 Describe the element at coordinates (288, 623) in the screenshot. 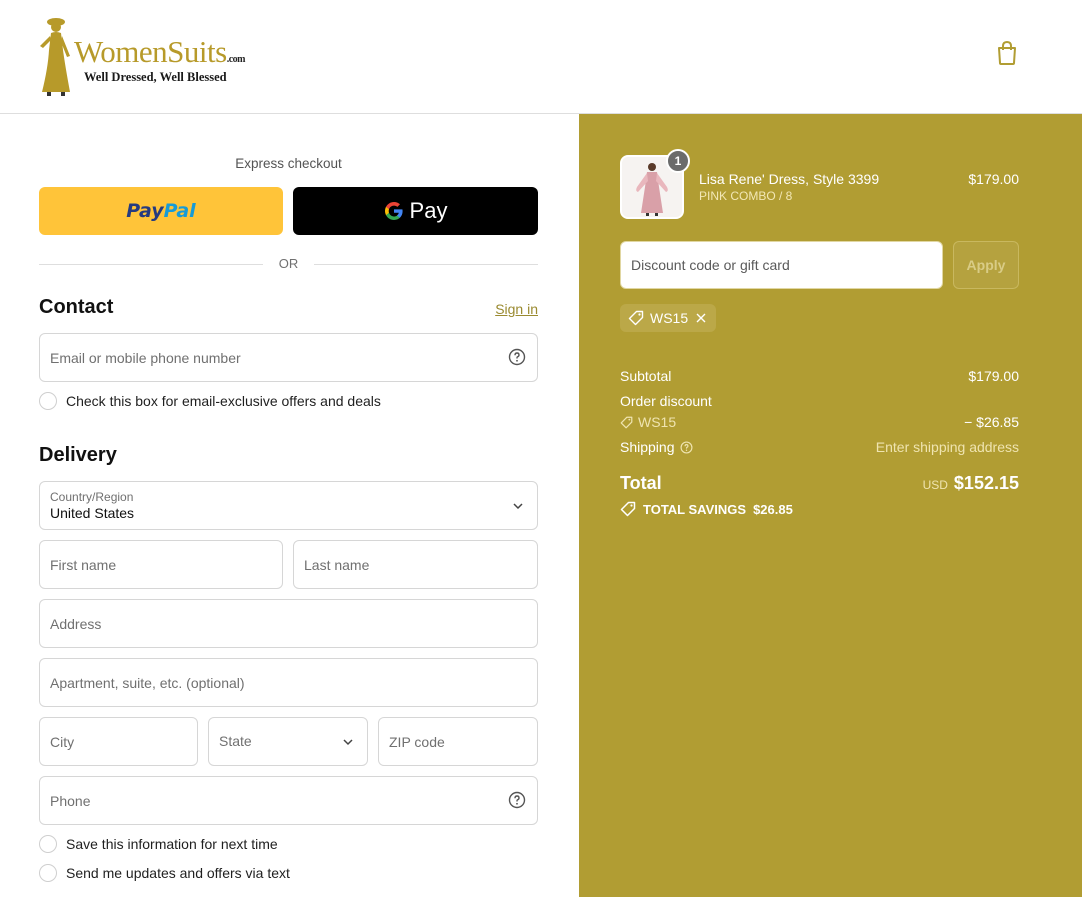

I see `address-field: Address` at that location.